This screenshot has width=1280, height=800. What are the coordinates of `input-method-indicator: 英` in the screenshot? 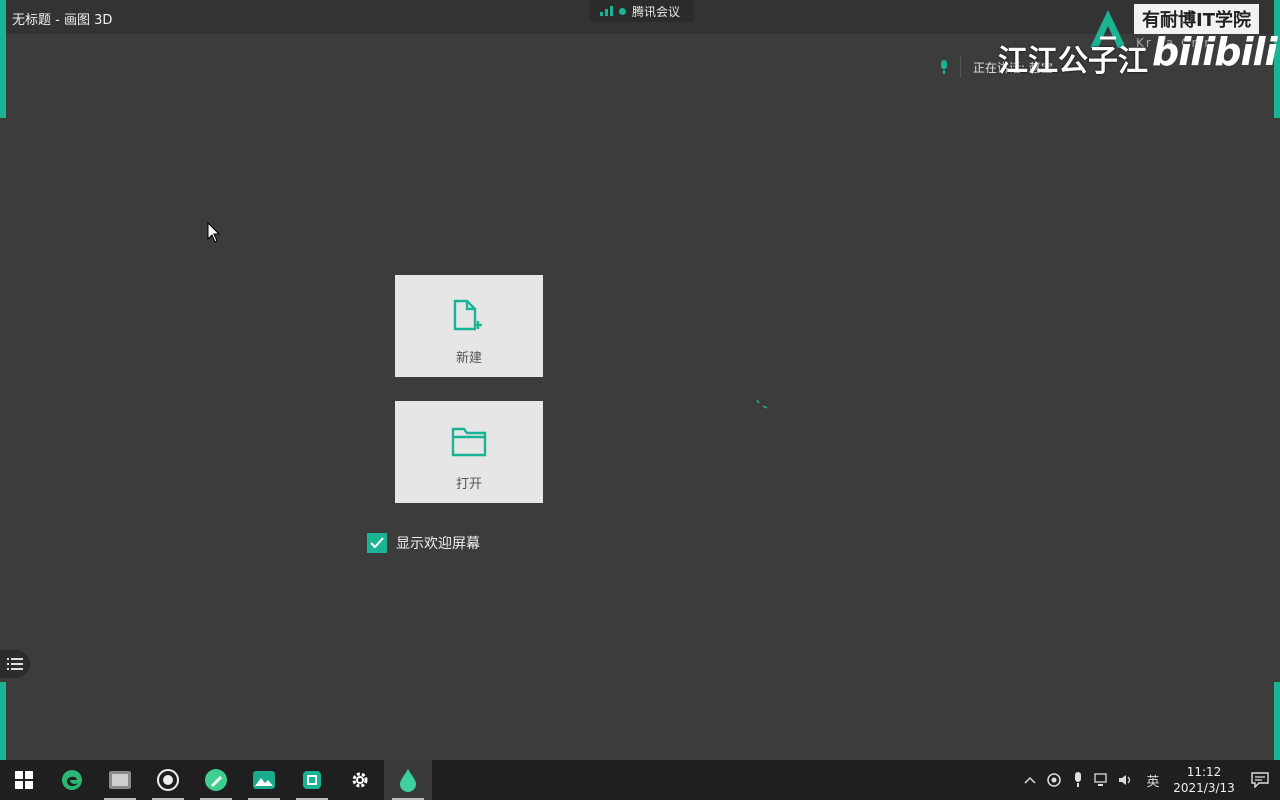 It's located at (1153, 780).